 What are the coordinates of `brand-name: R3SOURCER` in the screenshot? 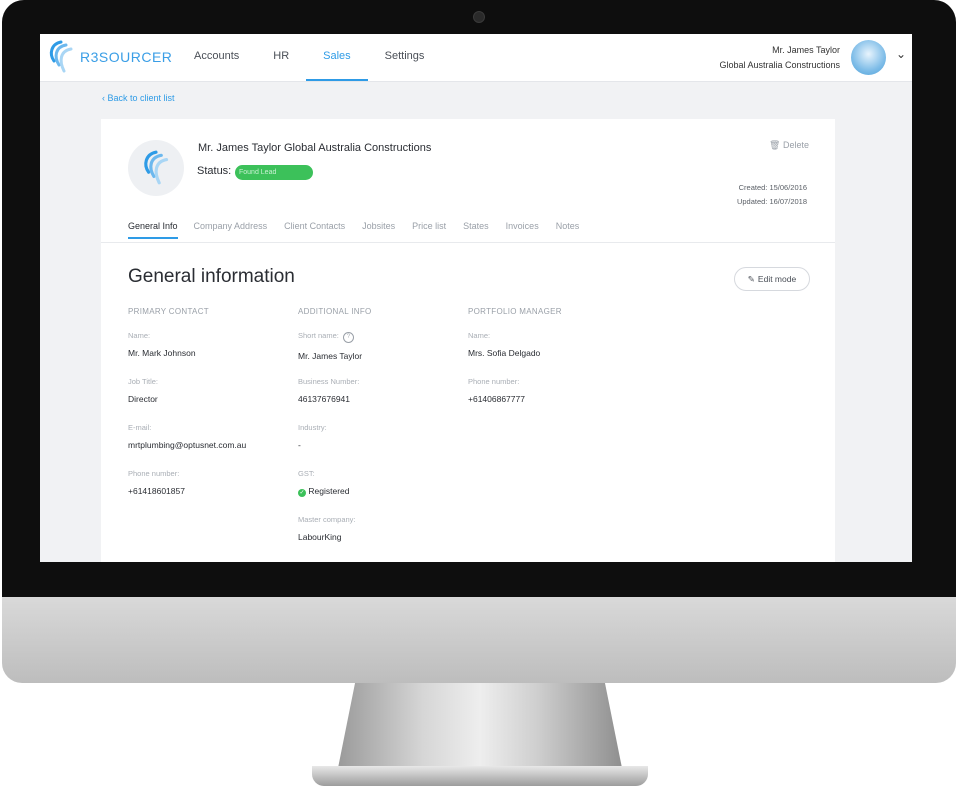 It's located at (126, 57).